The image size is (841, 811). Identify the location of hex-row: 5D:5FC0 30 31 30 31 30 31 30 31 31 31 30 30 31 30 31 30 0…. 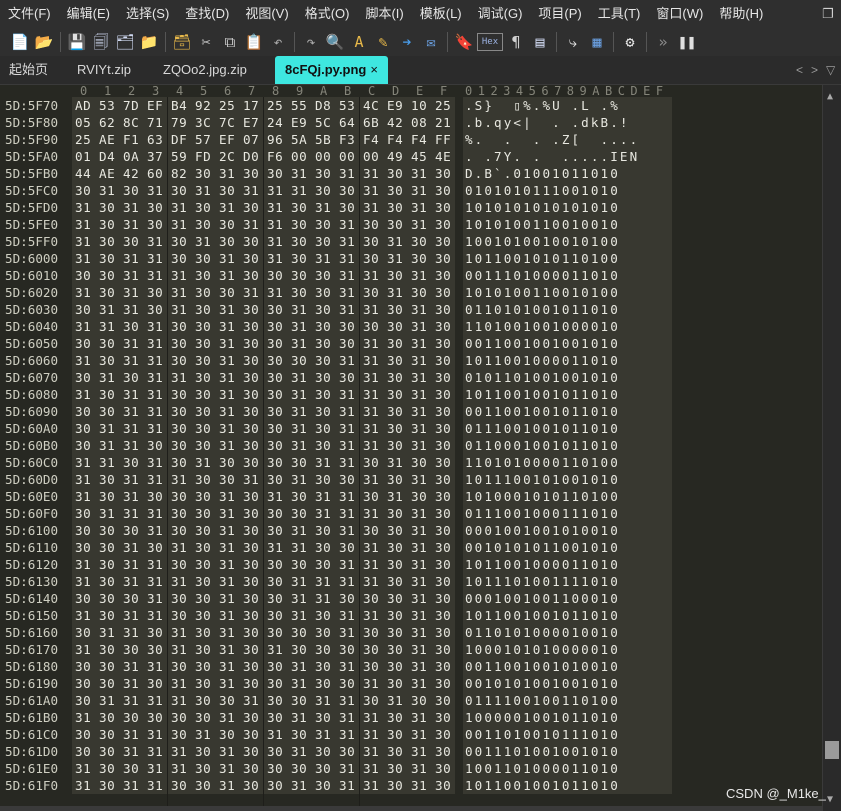
(411, 190).